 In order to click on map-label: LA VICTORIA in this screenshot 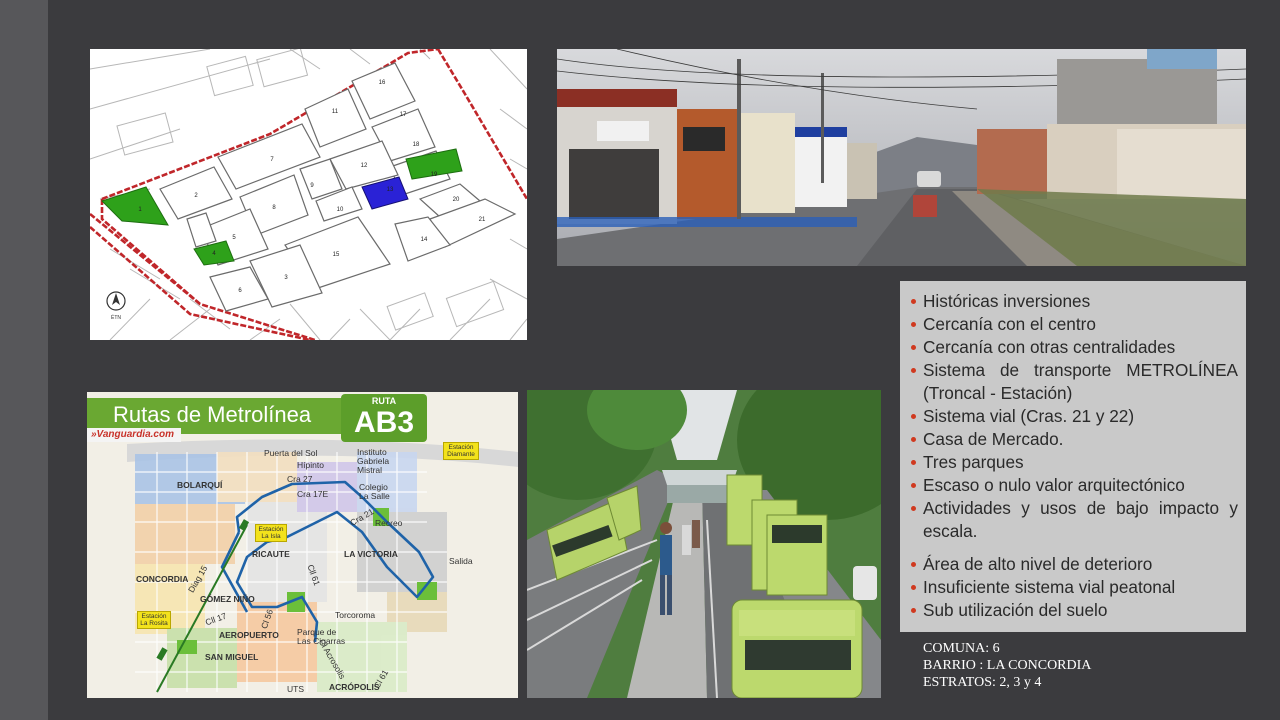, I will do `click(371, 554)`.